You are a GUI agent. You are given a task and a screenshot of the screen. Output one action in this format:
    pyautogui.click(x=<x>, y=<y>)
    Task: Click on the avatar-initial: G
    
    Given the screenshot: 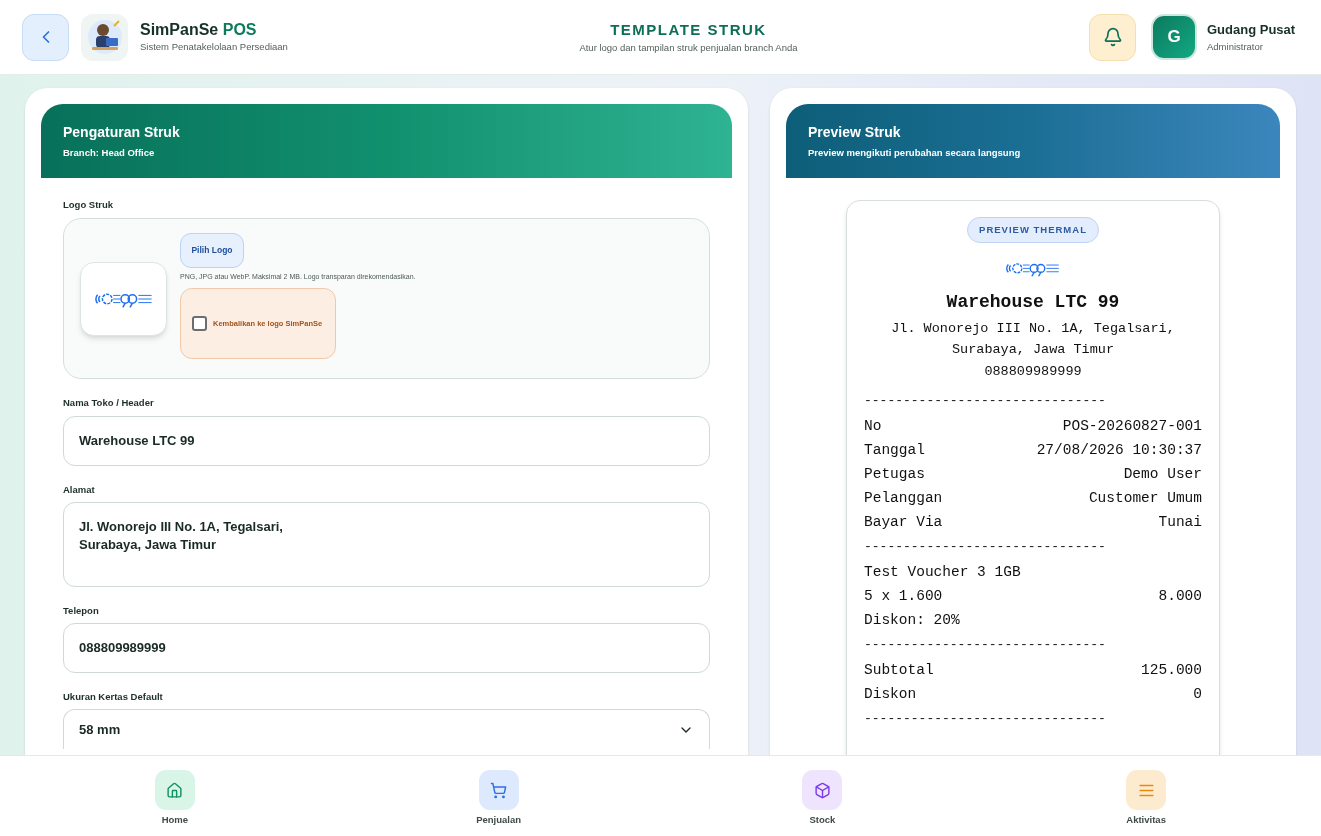 What is the action you would take?
    pyautogui.click(x=1174, y=37)
    